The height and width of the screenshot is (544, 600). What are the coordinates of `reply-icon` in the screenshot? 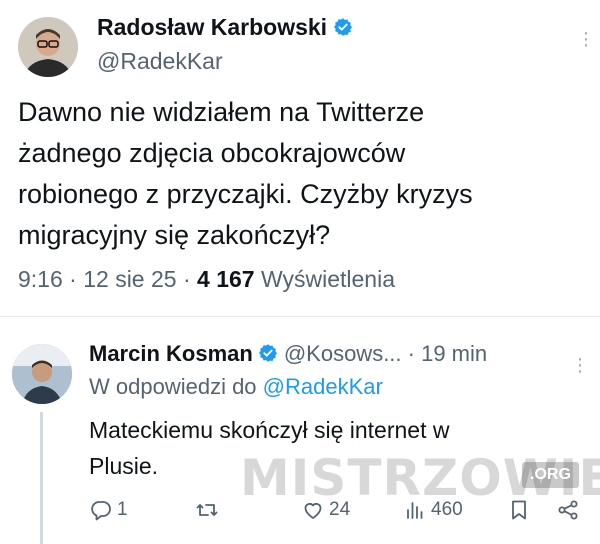 It's located at (101, 511).